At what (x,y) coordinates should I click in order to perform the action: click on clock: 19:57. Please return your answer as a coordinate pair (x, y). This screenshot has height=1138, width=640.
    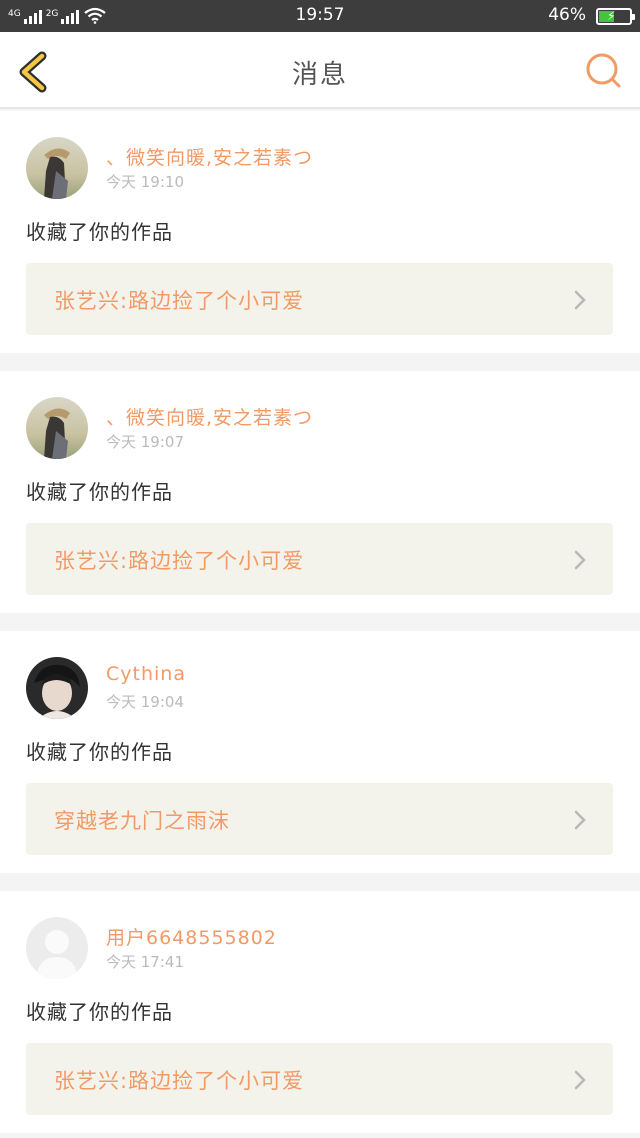
    Looking at the image, I should click on (320, 15).